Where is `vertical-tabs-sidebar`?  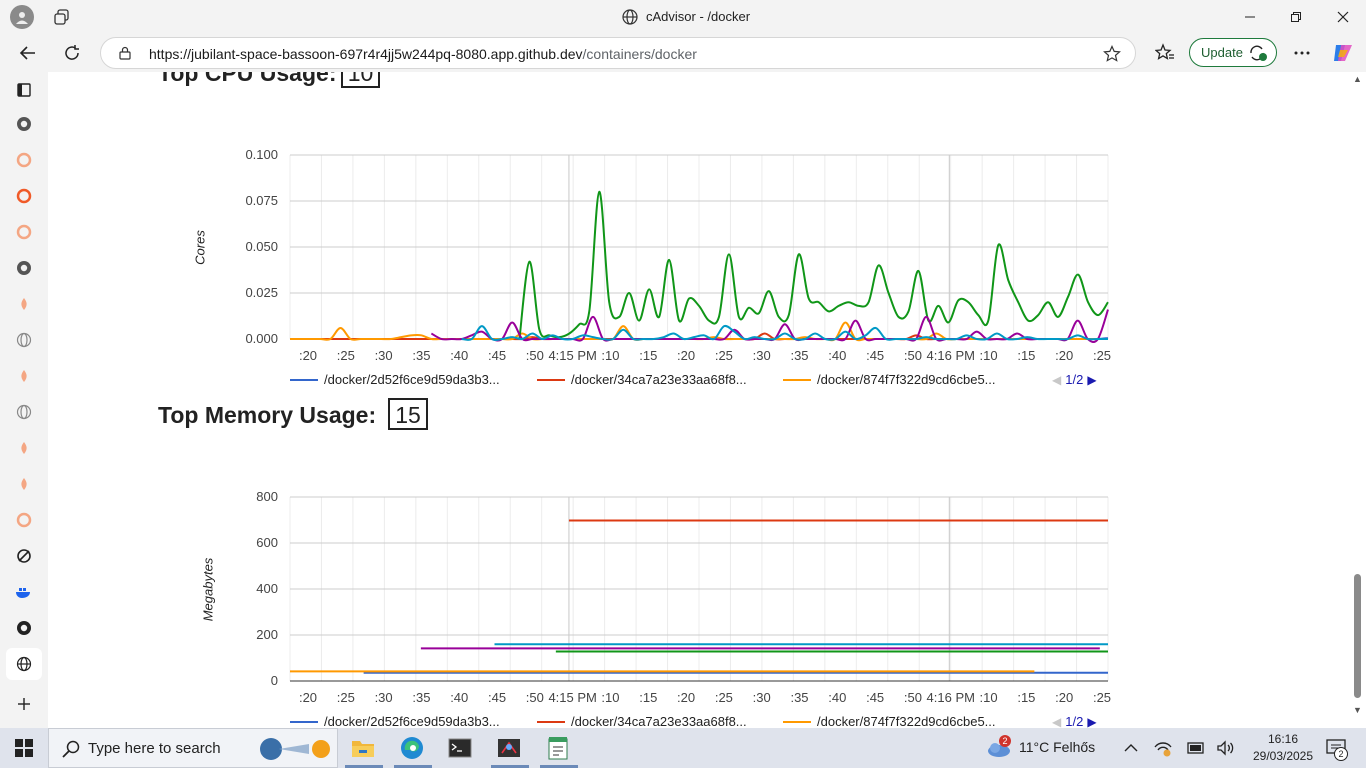
vertical-tabs-sidebar is located at coordinates (24, 400).